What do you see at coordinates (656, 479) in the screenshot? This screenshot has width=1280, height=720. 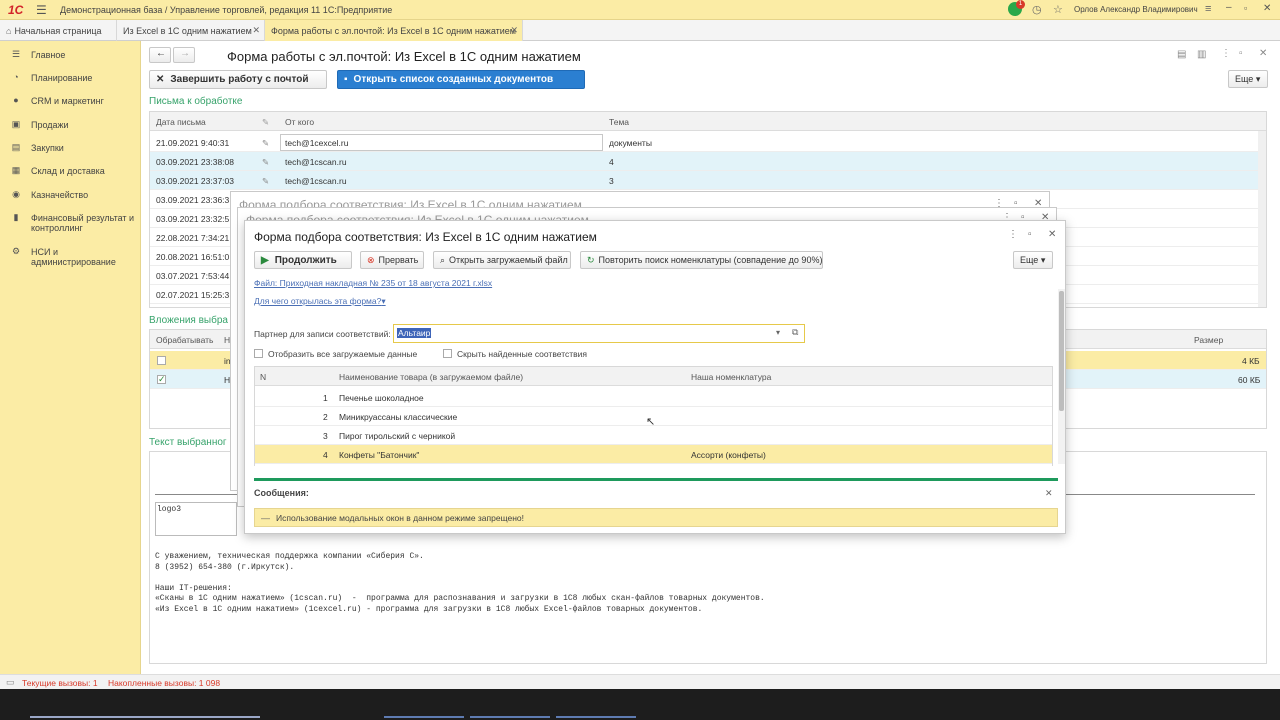 I see `messages-divider` at bounding box center [656, 479].